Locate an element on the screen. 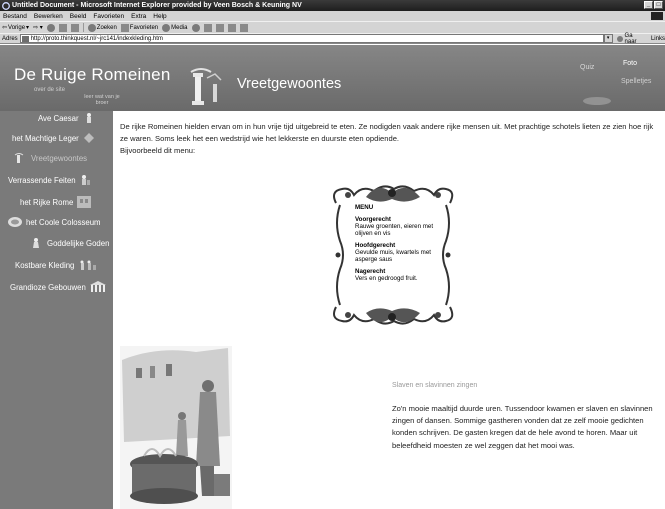 This screenshot has height=509, width=665. go-button: Ga naar is located at coordinates (631, 39).